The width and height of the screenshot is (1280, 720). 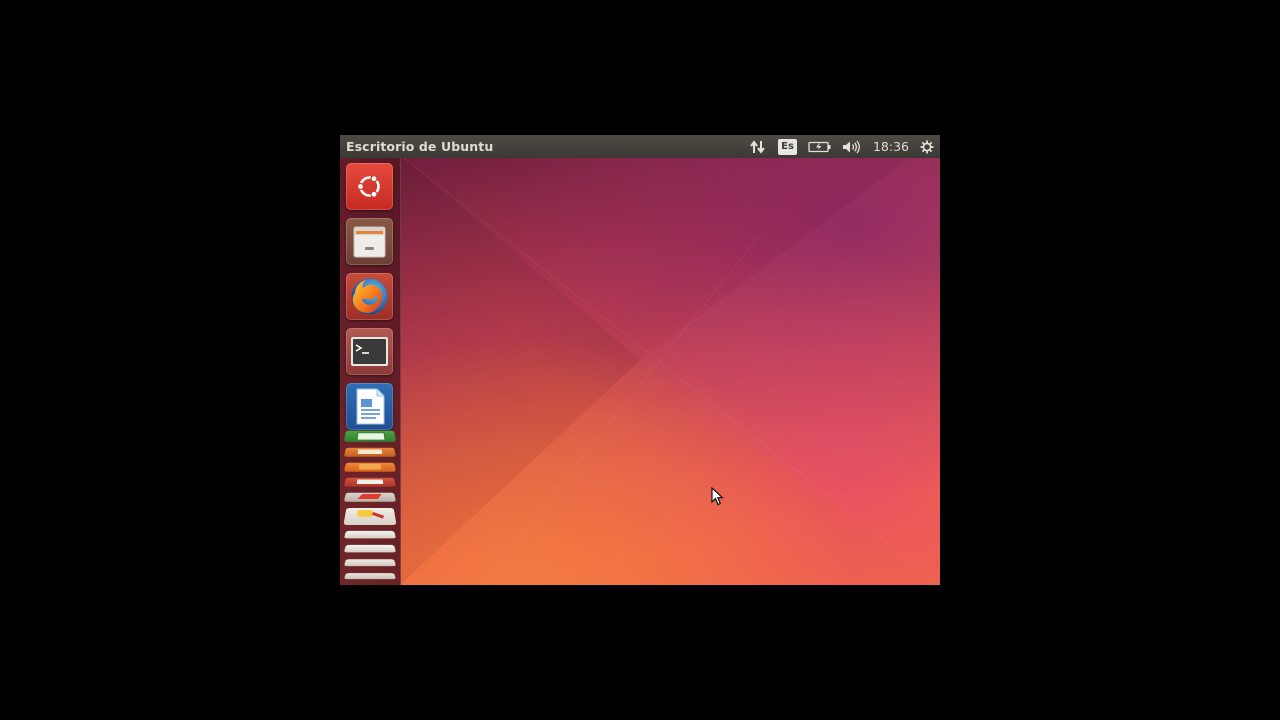 I want to click on text-editor-launcher, so click(x=370, y=497).